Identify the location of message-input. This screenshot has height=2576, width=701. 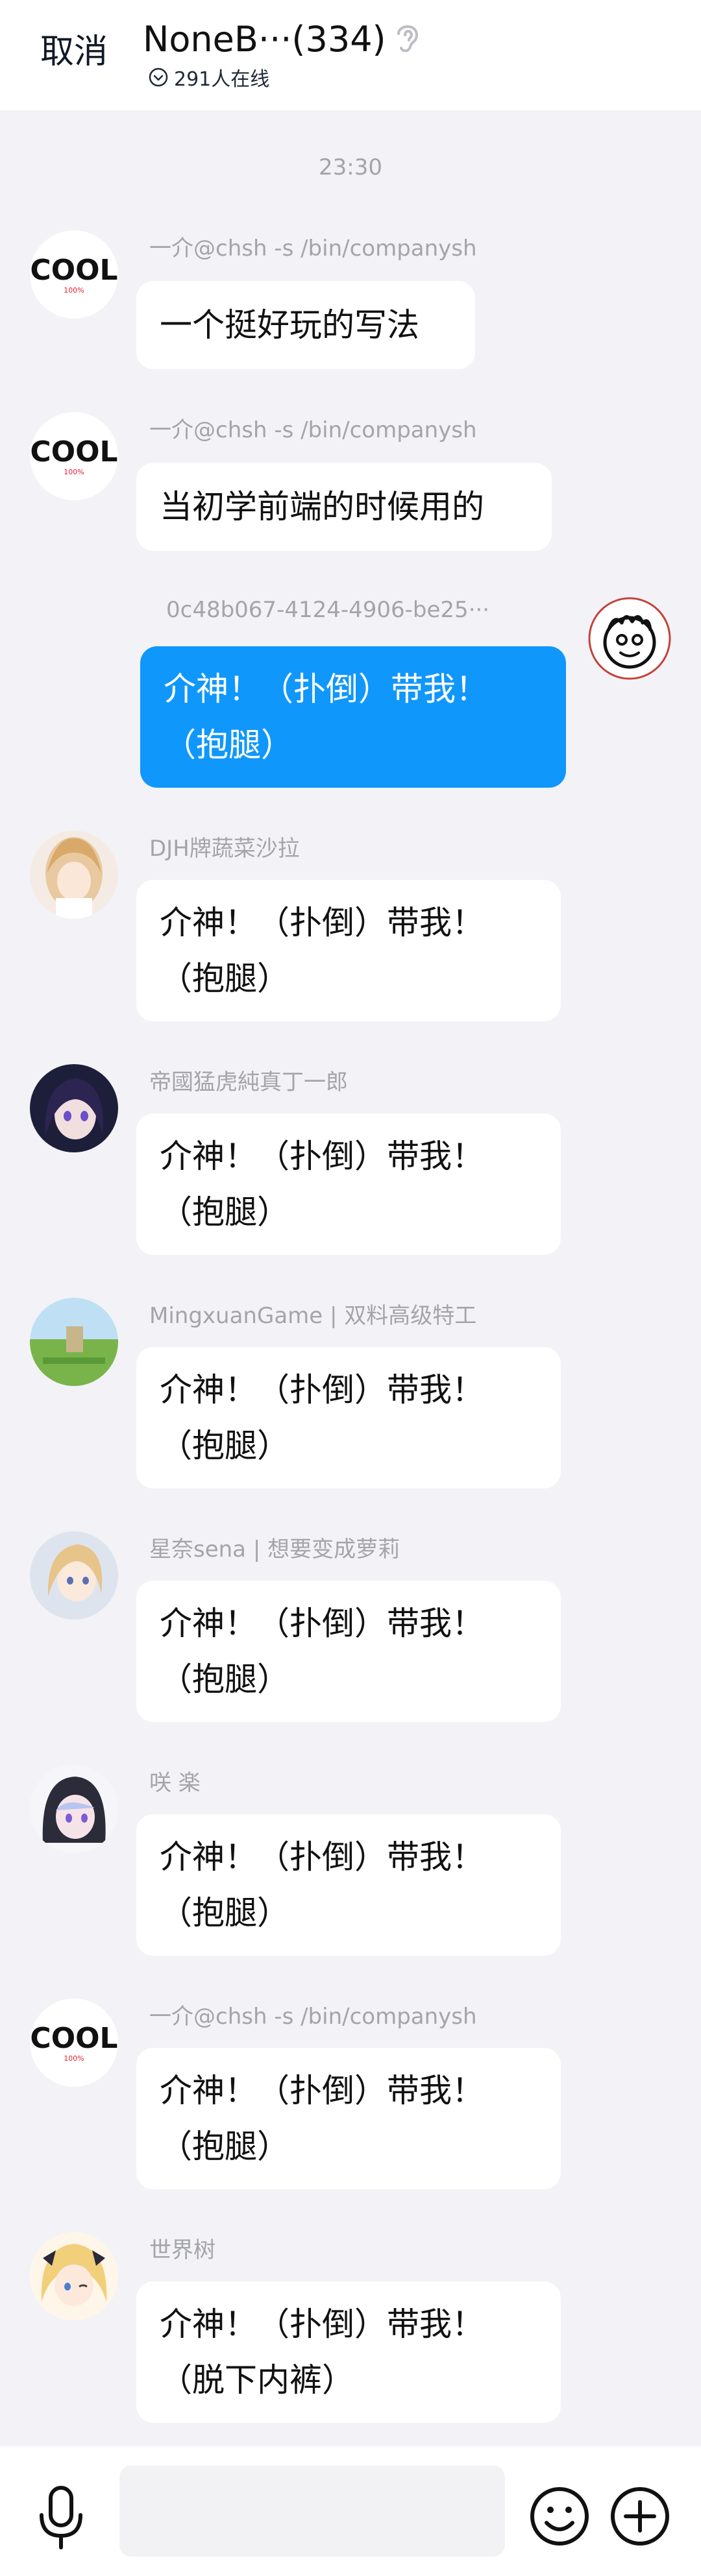
(312, 2511).